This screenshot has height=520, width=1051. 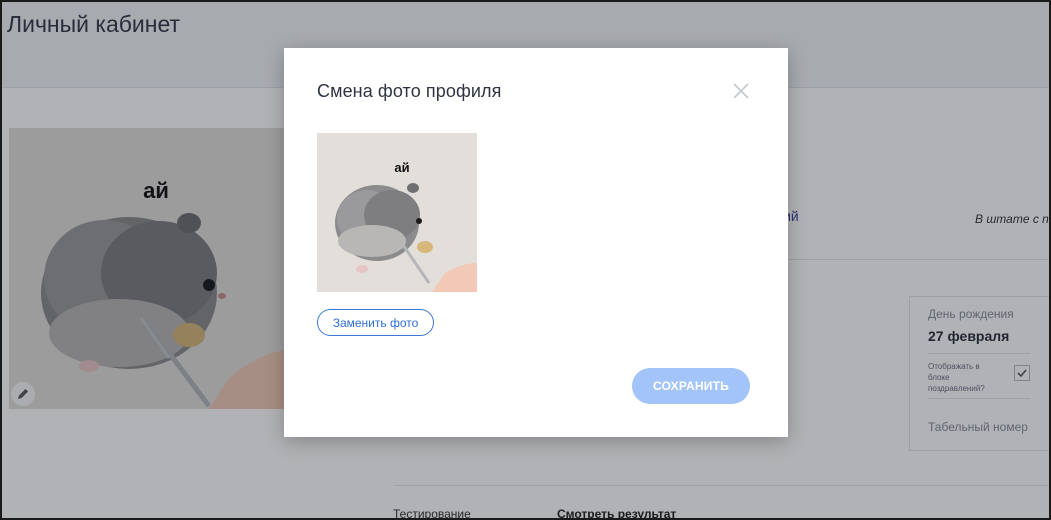 I want to click on save-button: СОХРАНИТЬ, so click(x=691, y=386).